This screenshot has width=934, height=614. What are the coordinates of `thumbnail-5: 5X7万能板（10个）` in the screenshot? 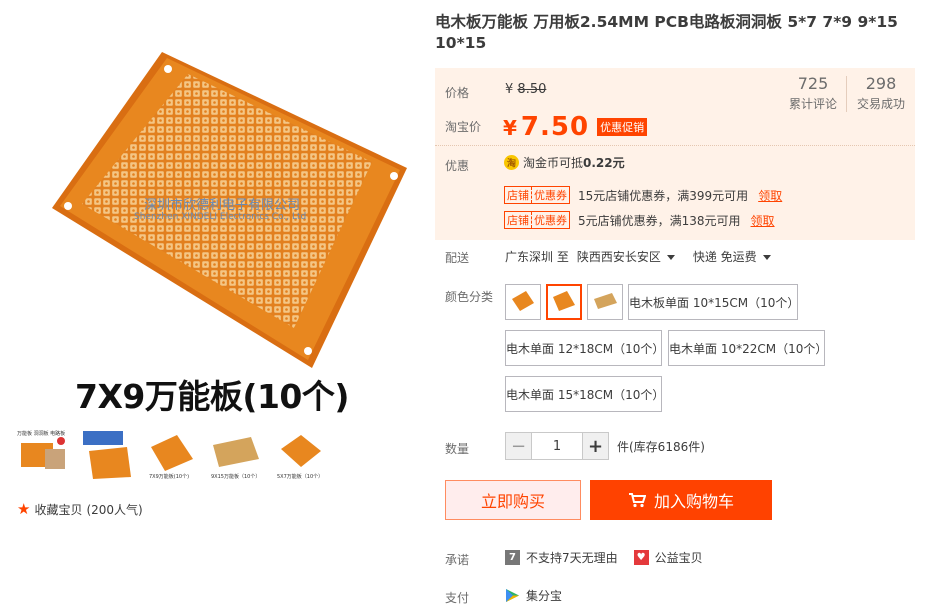 It's located at (298, 455).